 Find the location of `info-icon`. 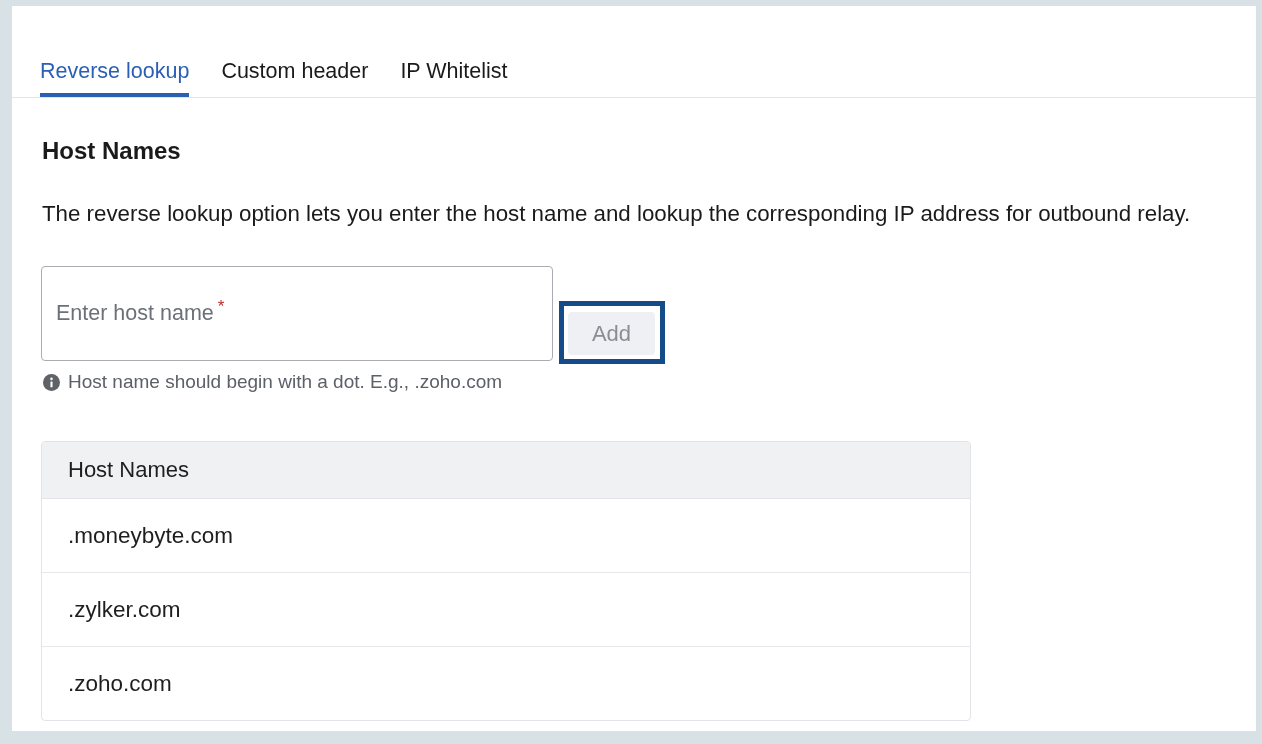

info-icon is located at coordinates (51, 382).